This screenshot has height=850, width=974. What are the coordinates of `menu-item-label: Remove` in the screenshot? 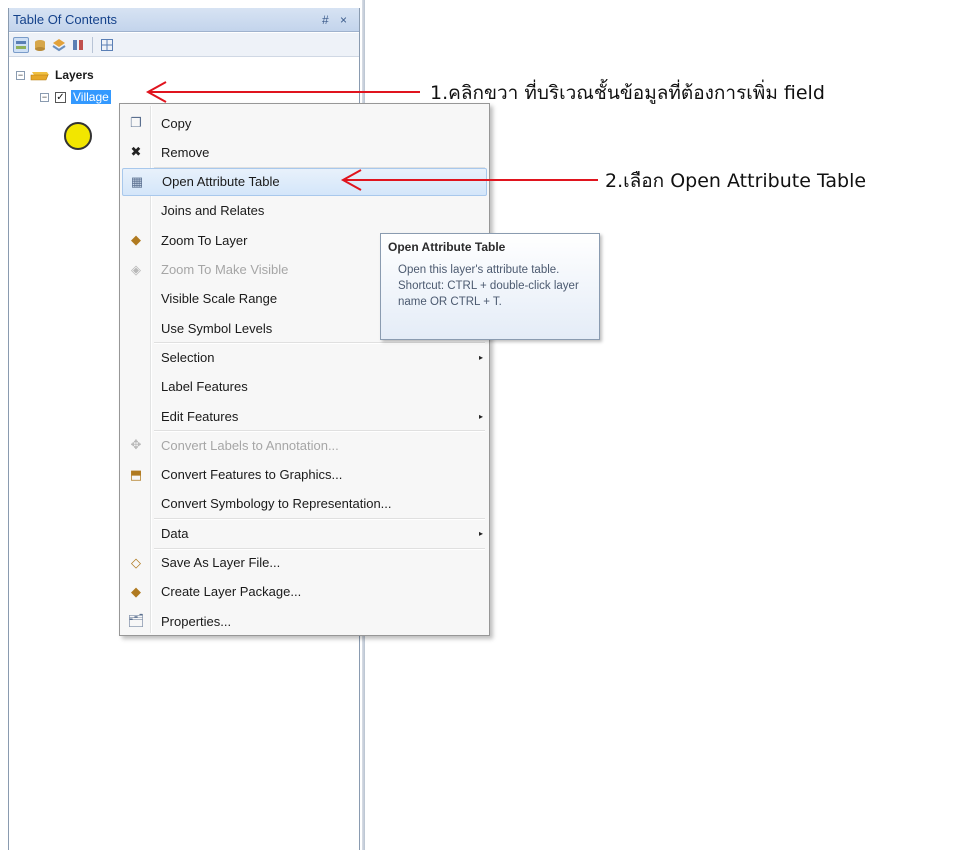 It's located at (185, 152).